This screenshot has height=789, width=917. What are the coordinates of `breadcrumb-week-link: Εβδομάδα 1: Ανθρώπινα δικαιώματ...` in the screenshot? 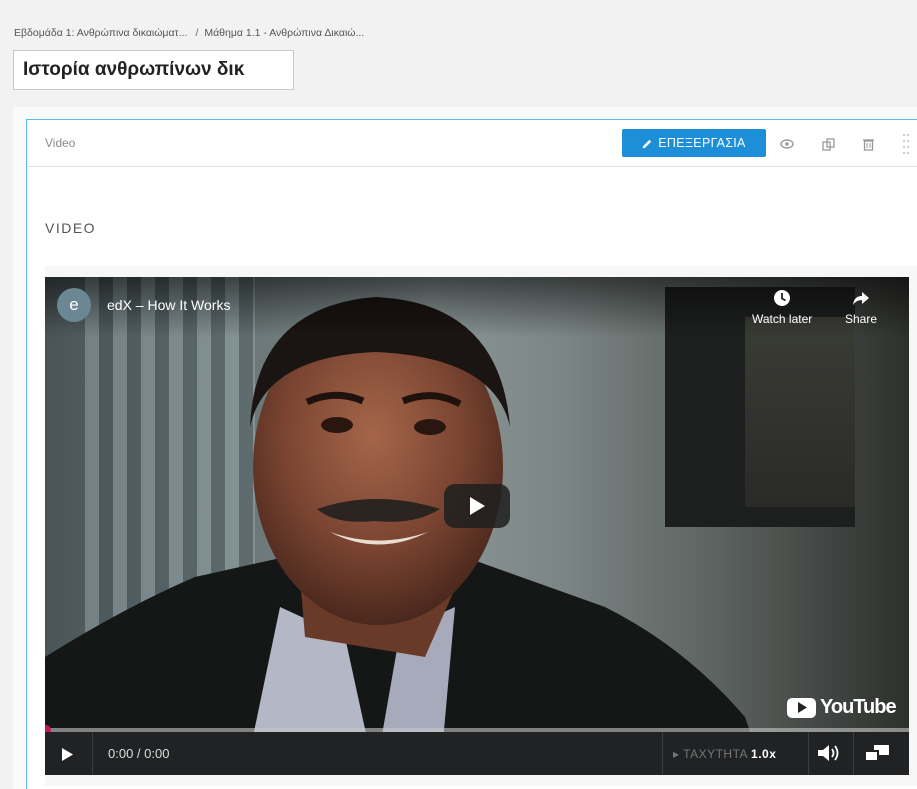 It's located at (100, 33).